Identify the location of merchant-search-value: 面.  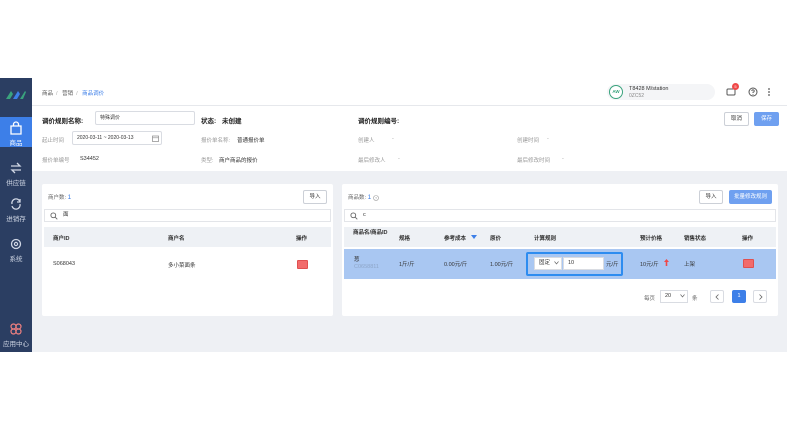
(66, 215).